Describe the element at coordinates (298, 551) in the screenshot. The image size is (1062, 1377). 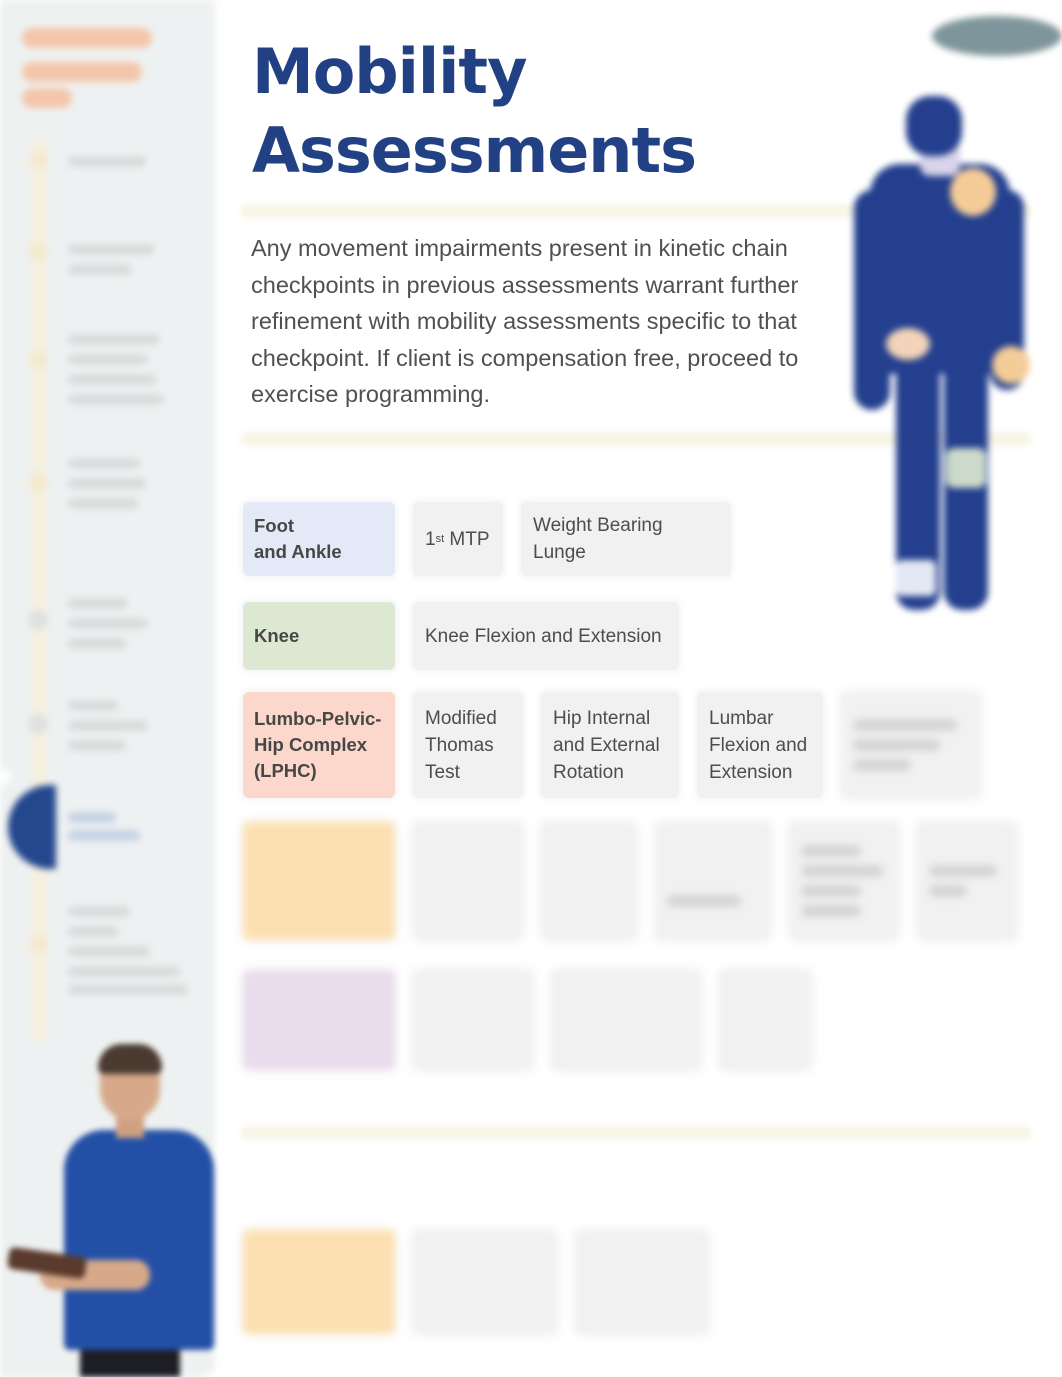
I see `category-label: and Ankle` at that location.